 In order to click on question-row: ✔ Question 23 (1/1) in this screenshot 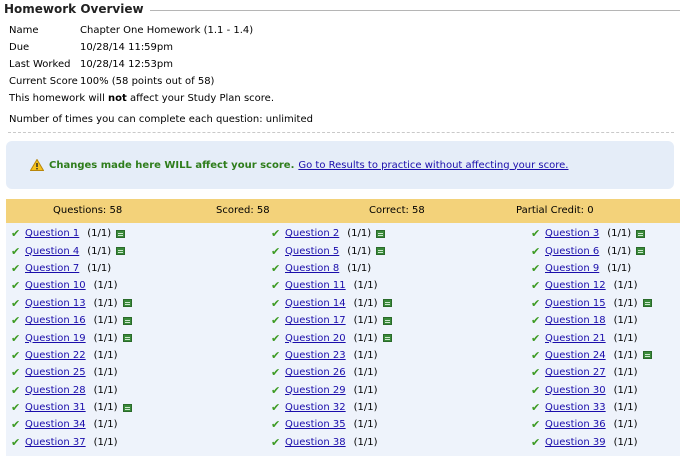, I will do `click(331, 355)`.